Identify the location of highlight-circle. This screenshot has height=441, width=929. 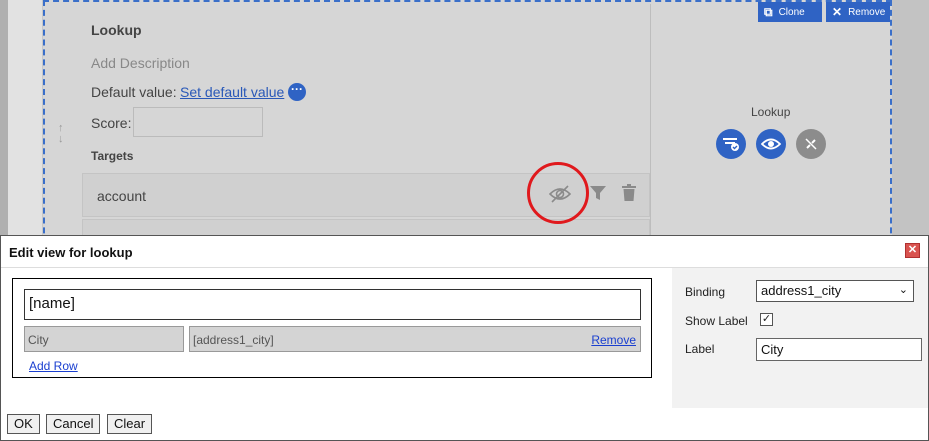
(558, 193).